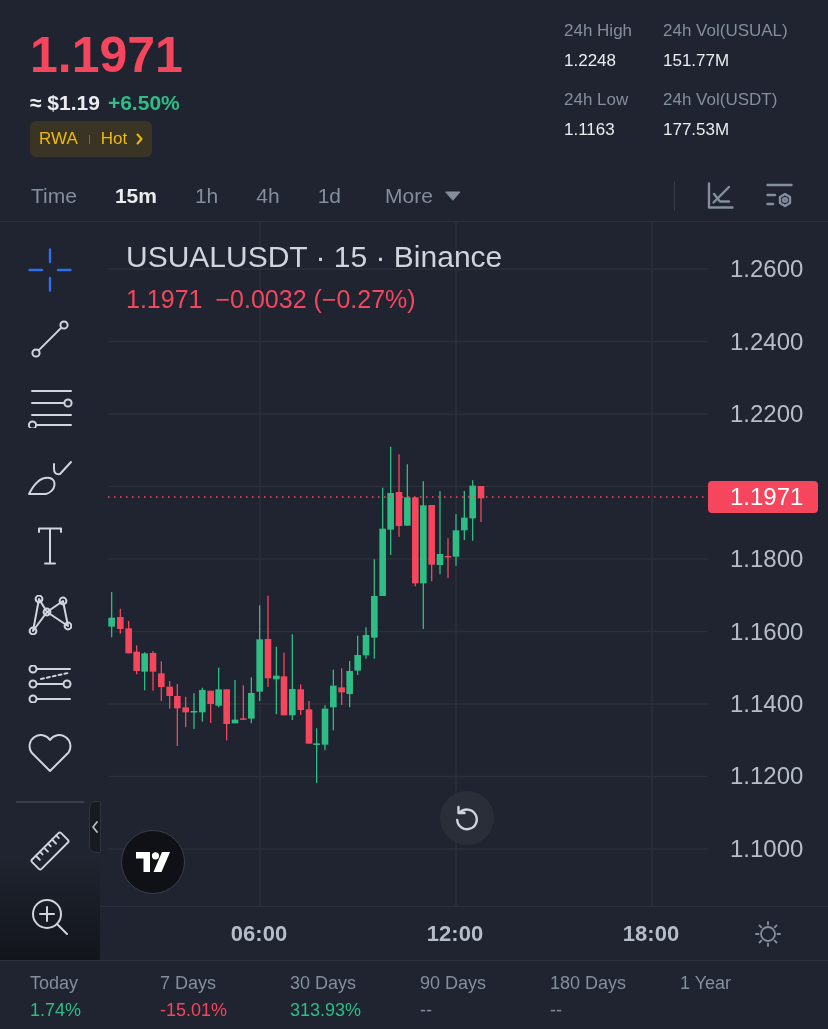 This screenshot has height=1029, width=828. What do you see at coordinates (324, 983) in the screenshot?
I see `period-label: 30 Days` at bounding box center [324, 983].